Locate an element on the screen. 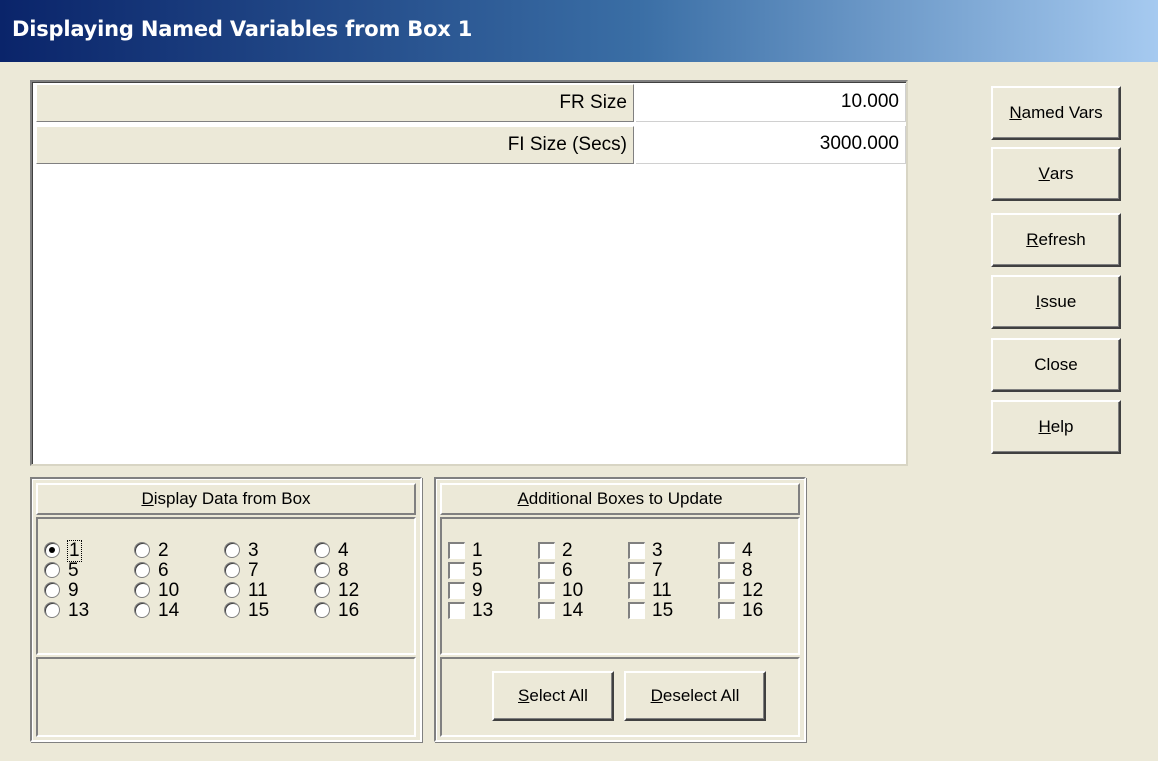 The image size is (1158, 761). box-radio-6: 6 is located at coordinates (179, 571).